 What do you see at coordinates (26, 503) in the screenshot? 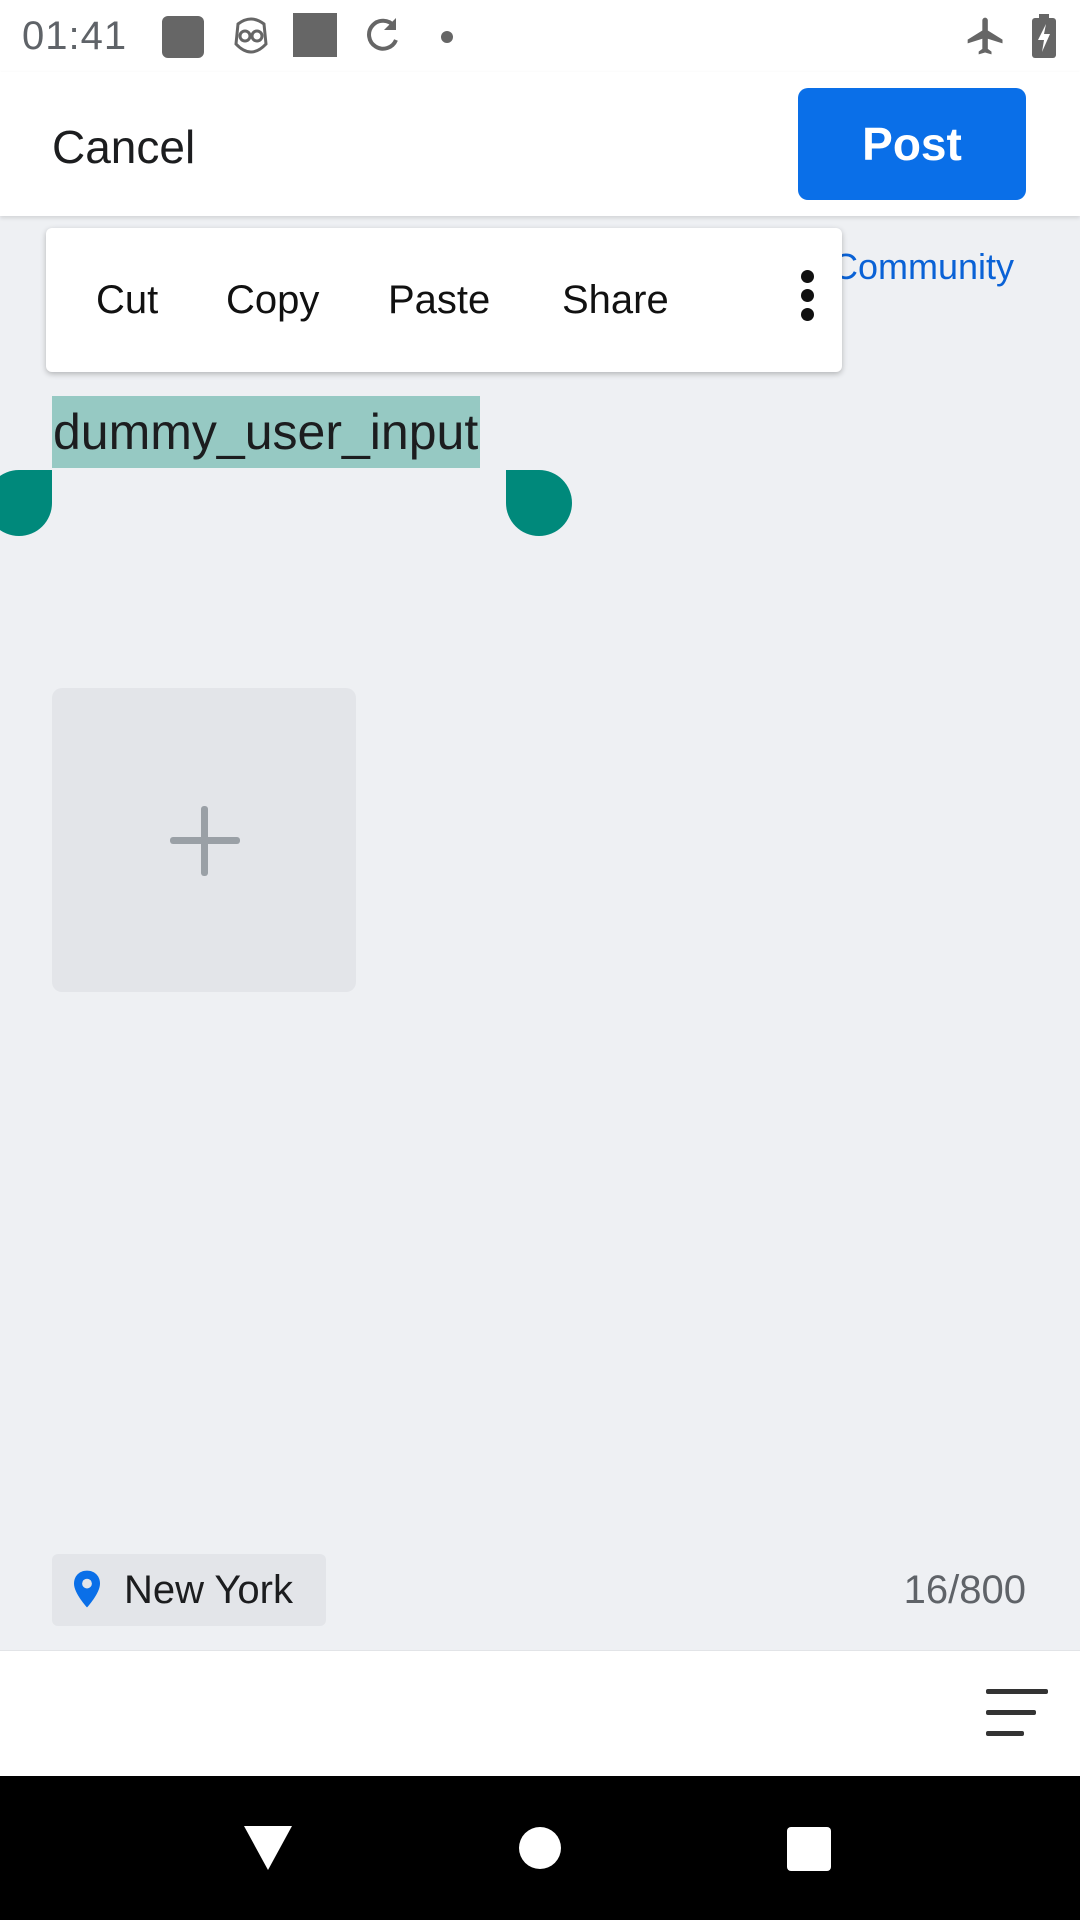
I see `selection-handle-start` at bounding box center [26, 503].